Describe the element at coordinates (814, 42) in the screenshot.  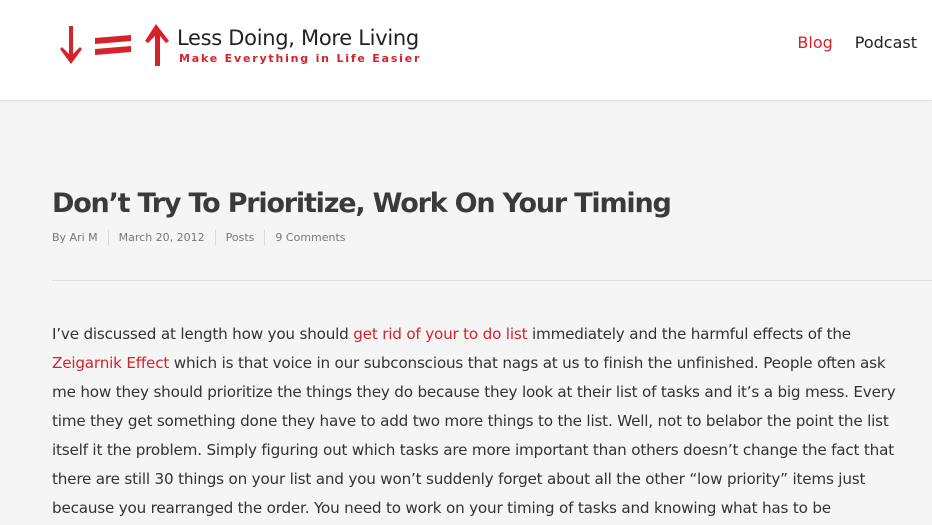
I see `nav-item-blog: Blog` at that location.